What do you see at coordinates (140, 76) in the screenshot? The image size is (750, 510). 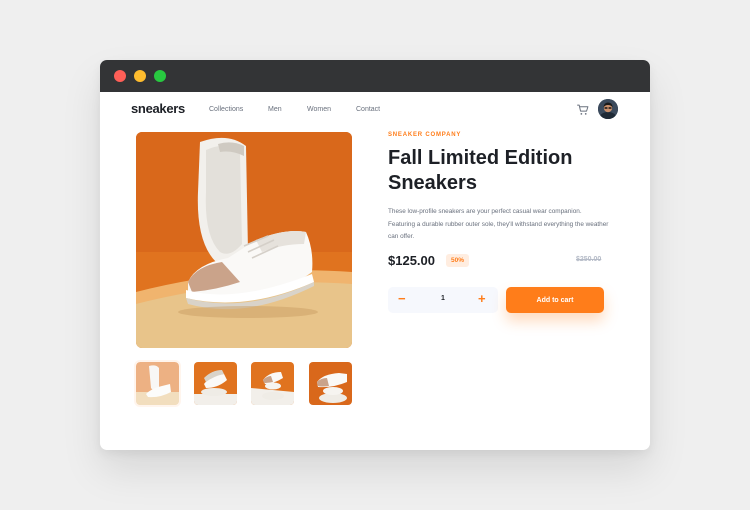 I see `minimize-window-button` at bounding box center [140, 76].